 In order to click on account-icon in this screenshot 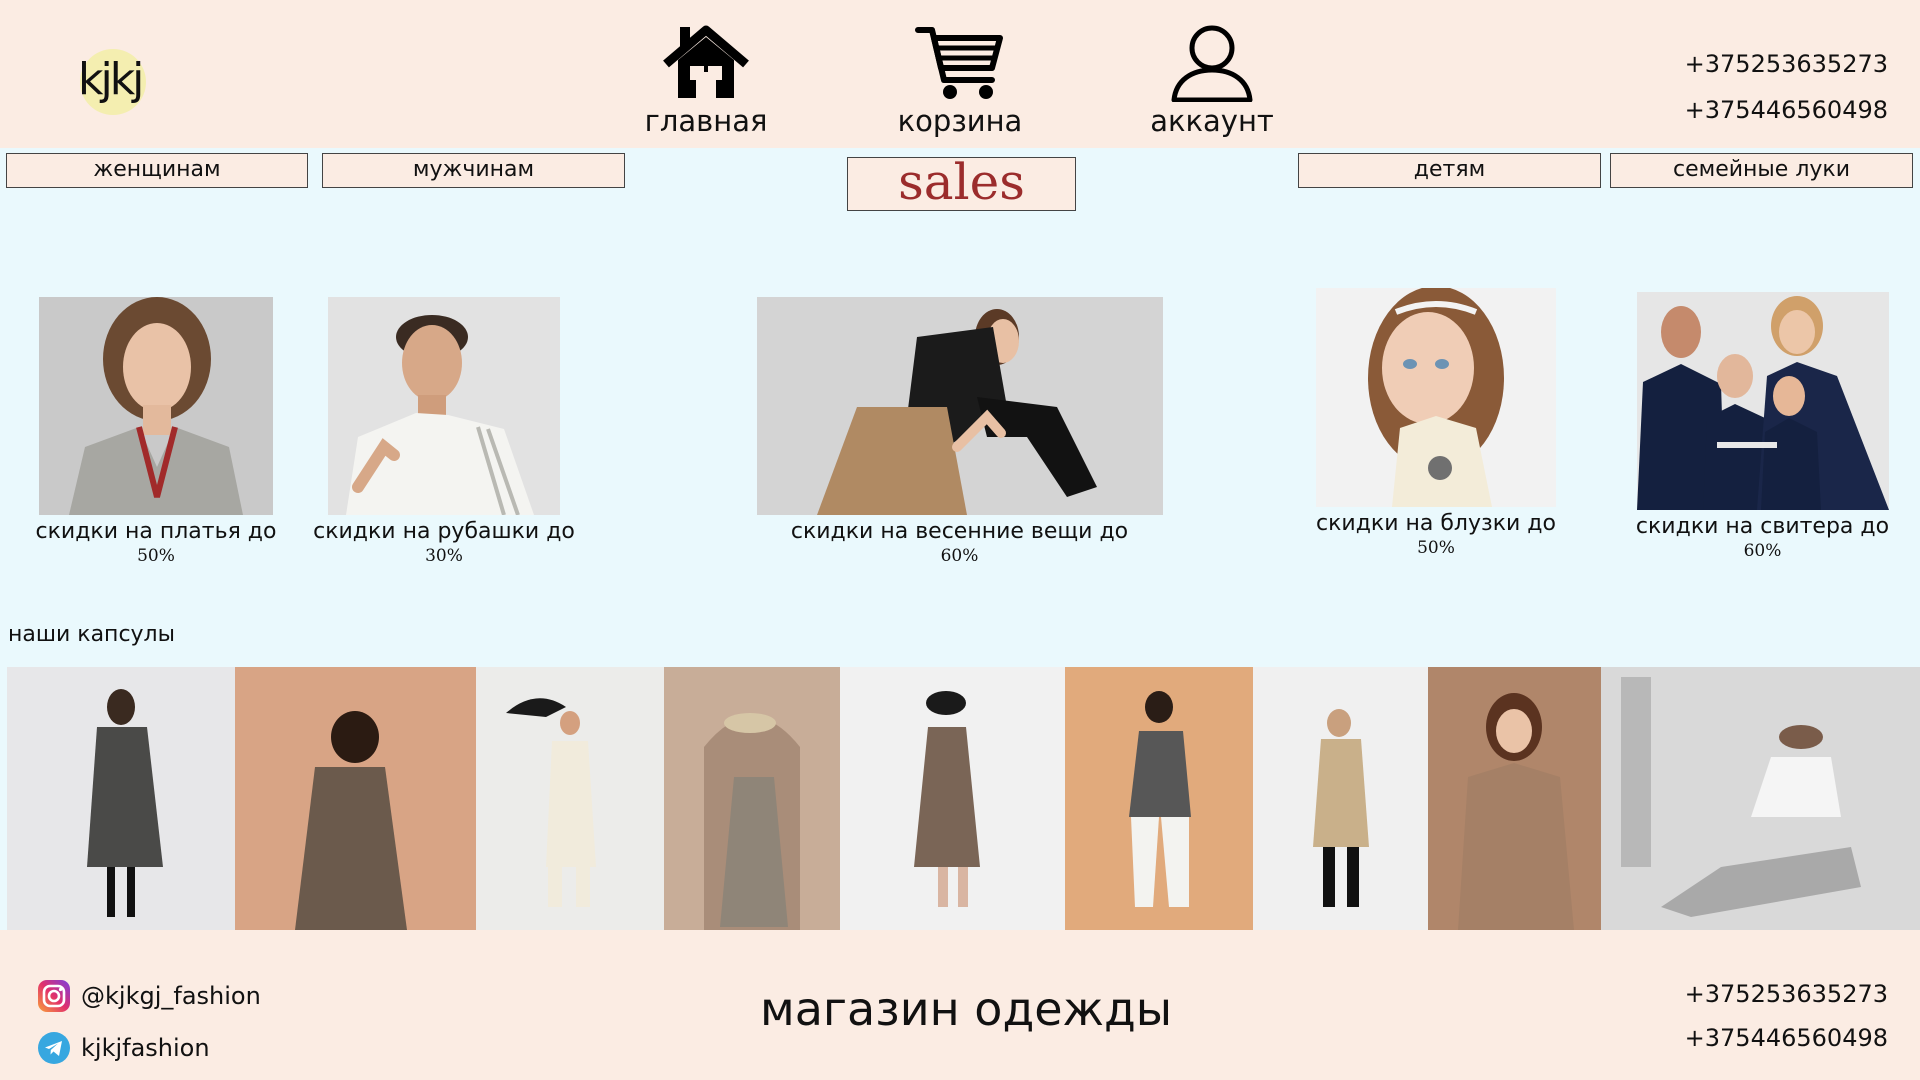, I will do `click(1212, 63)`.